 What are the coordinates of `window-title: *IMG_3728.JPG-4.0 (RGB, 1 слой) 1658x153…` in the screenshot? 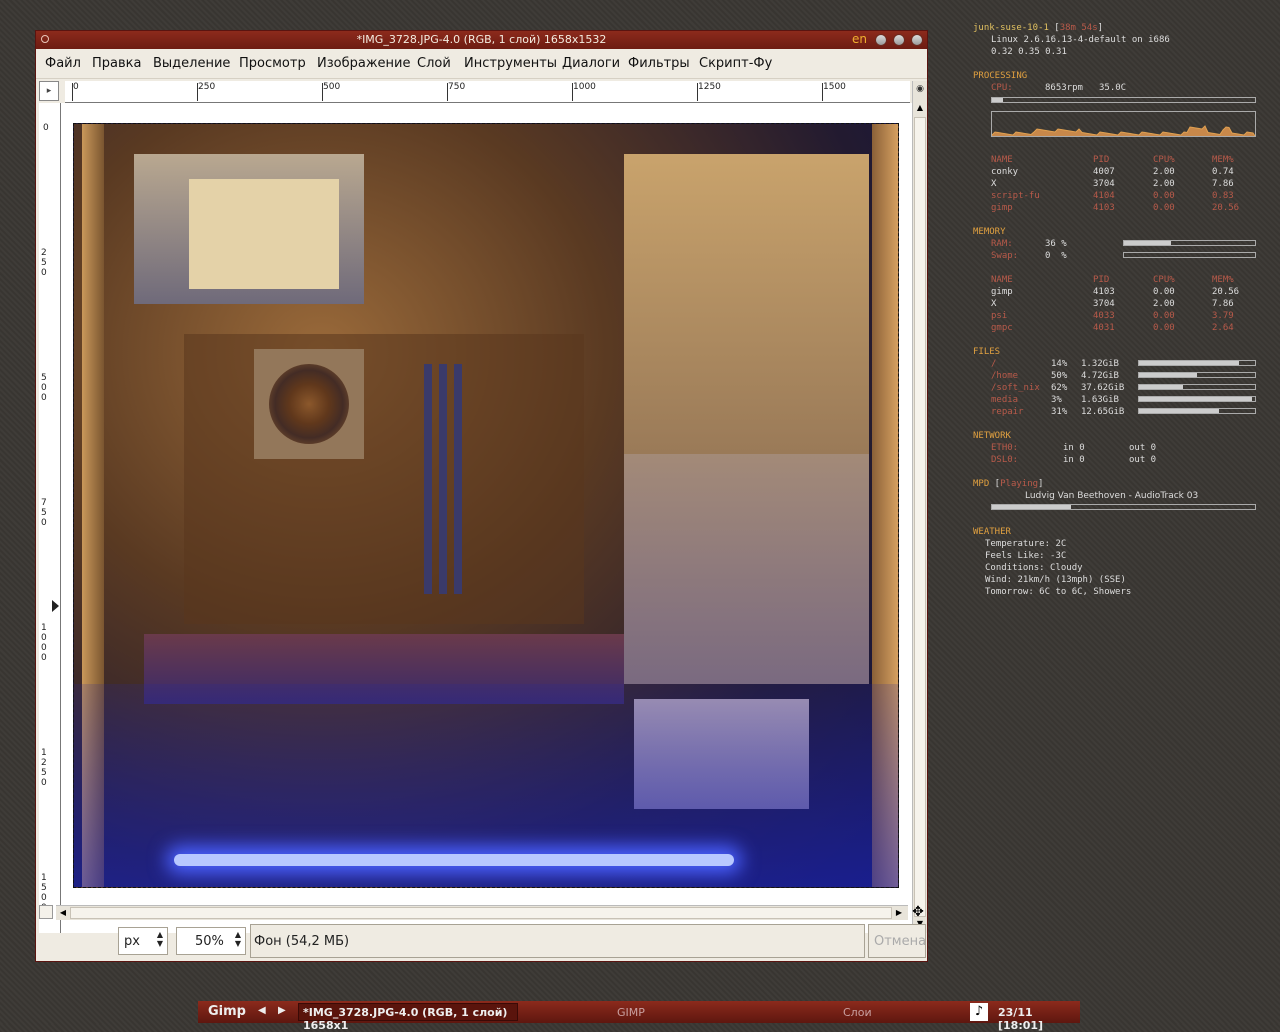 It's located at (481, 39).